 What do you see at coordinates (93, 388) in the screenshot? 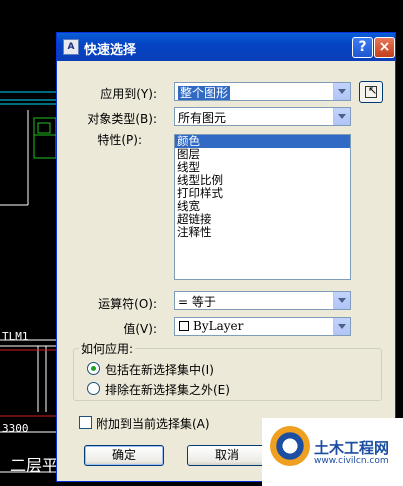
I see `exclude-radio` at bounding box center [93, 388].